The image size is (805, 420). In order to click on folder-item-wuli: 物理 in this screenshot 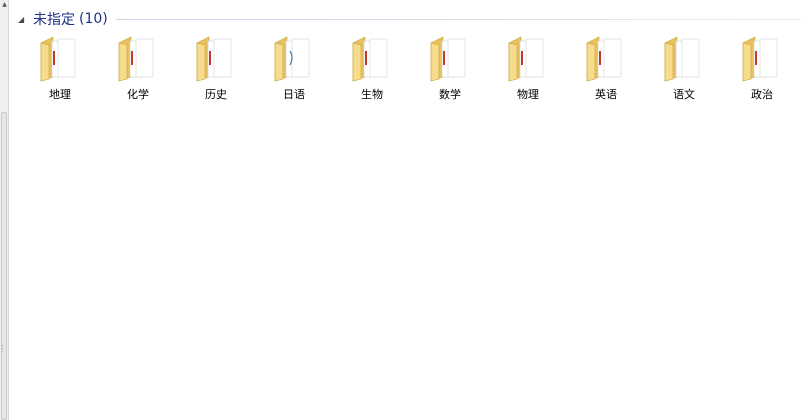, I will do `click(528, 69)`.